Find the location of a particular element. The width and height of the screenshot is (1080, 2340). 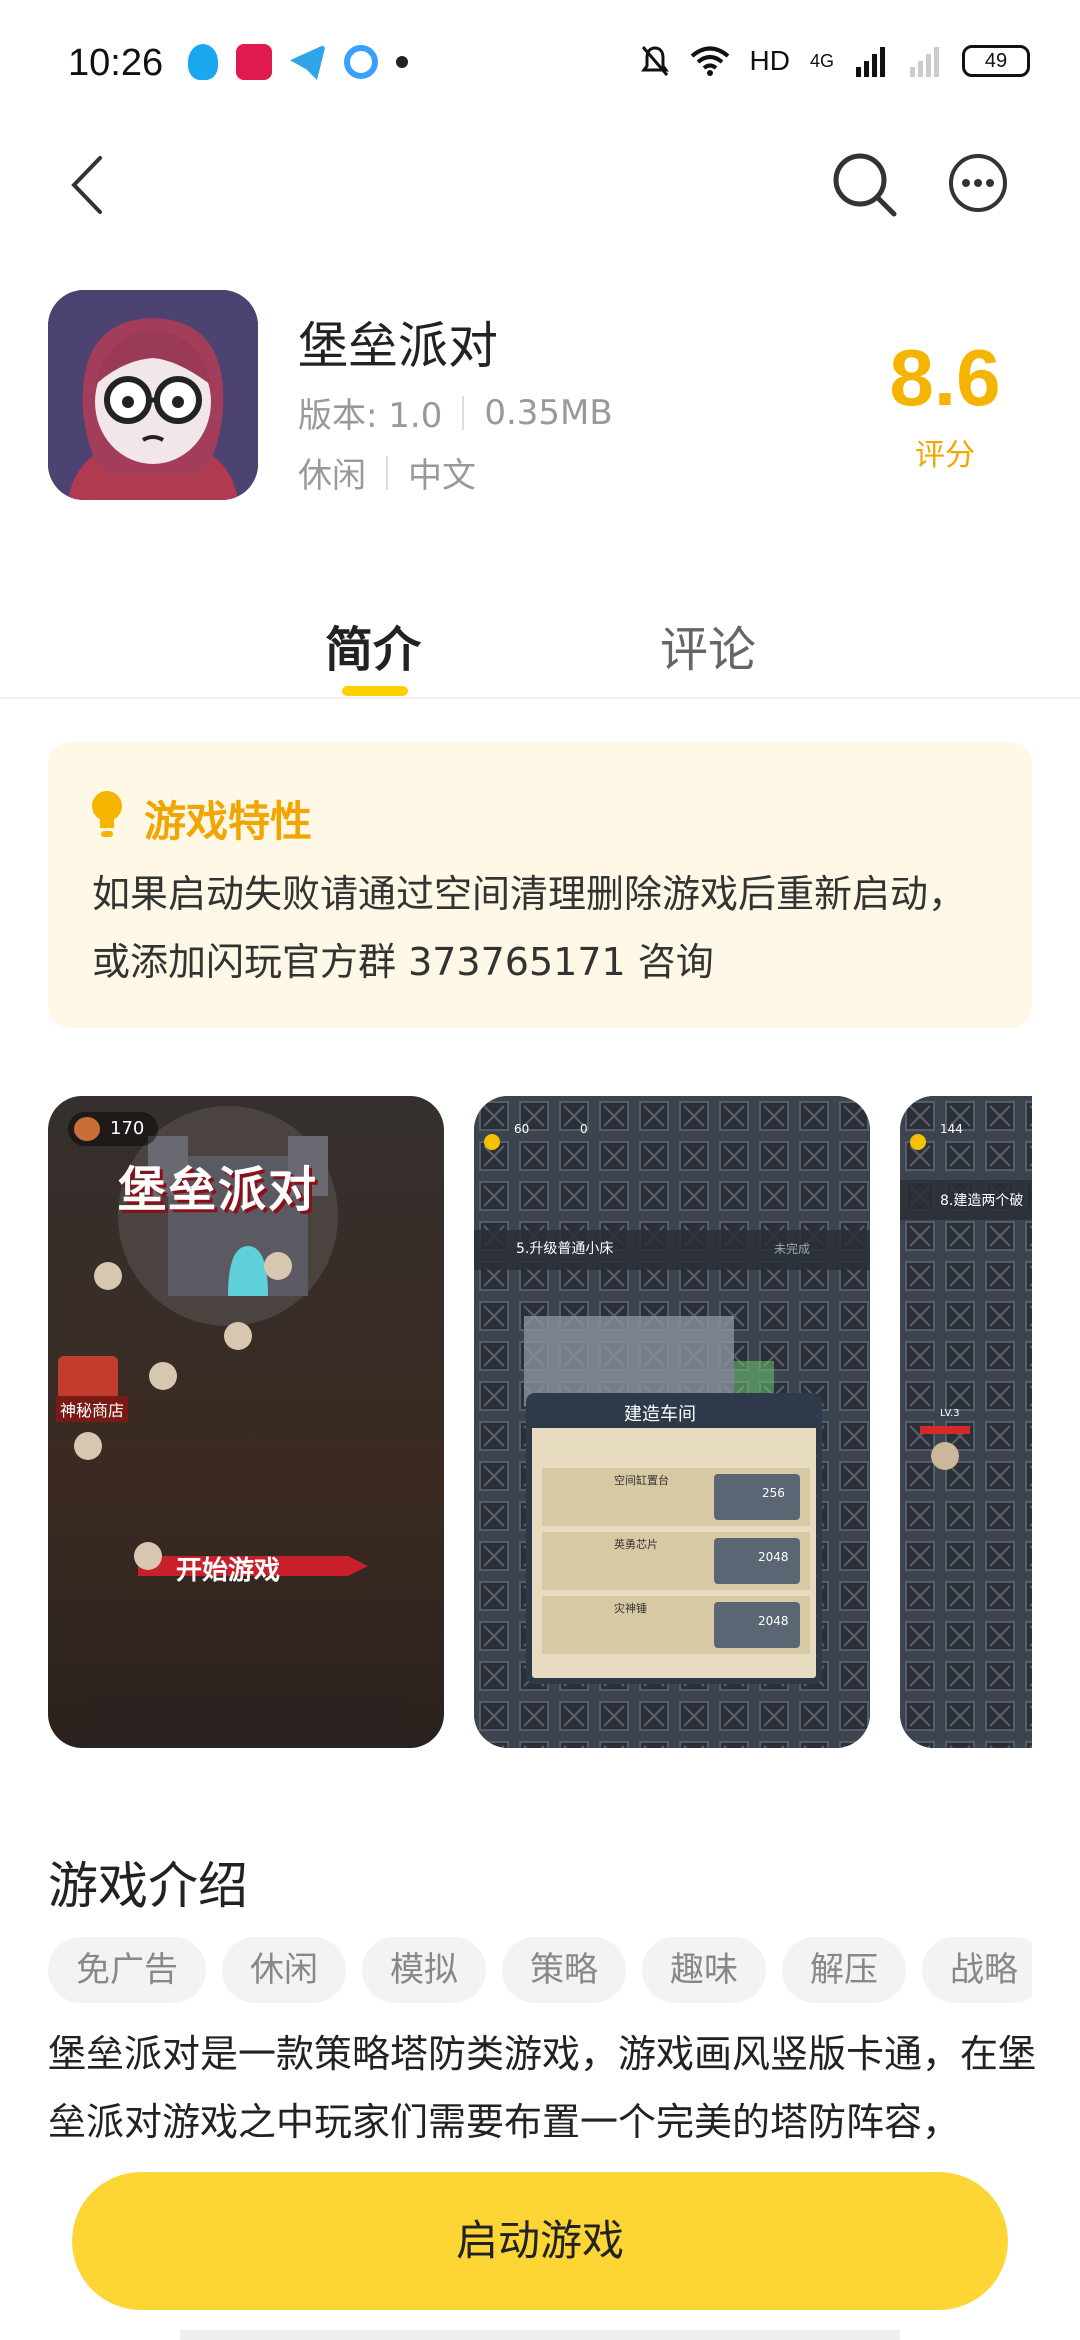

tag: 模拟 is located at coordinates (424, 1970).